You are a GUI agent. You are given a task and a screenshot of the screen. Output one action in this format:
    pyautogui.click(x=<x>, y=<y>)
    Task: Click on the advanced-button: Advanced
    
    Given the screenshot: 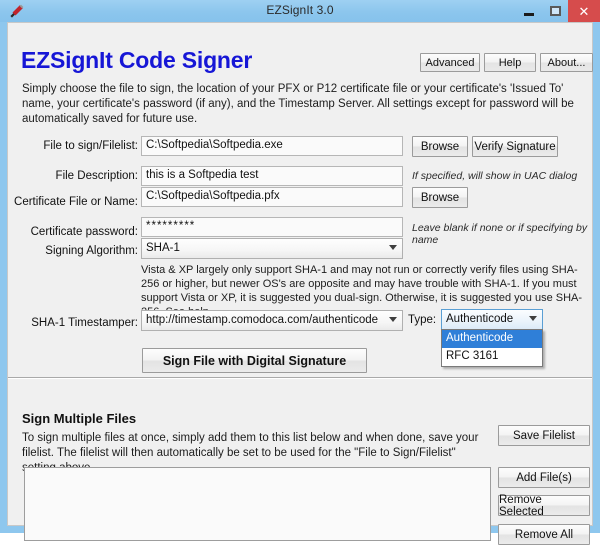 What is the action you would take?
    pyautogui.click(x=450, y=62)
    